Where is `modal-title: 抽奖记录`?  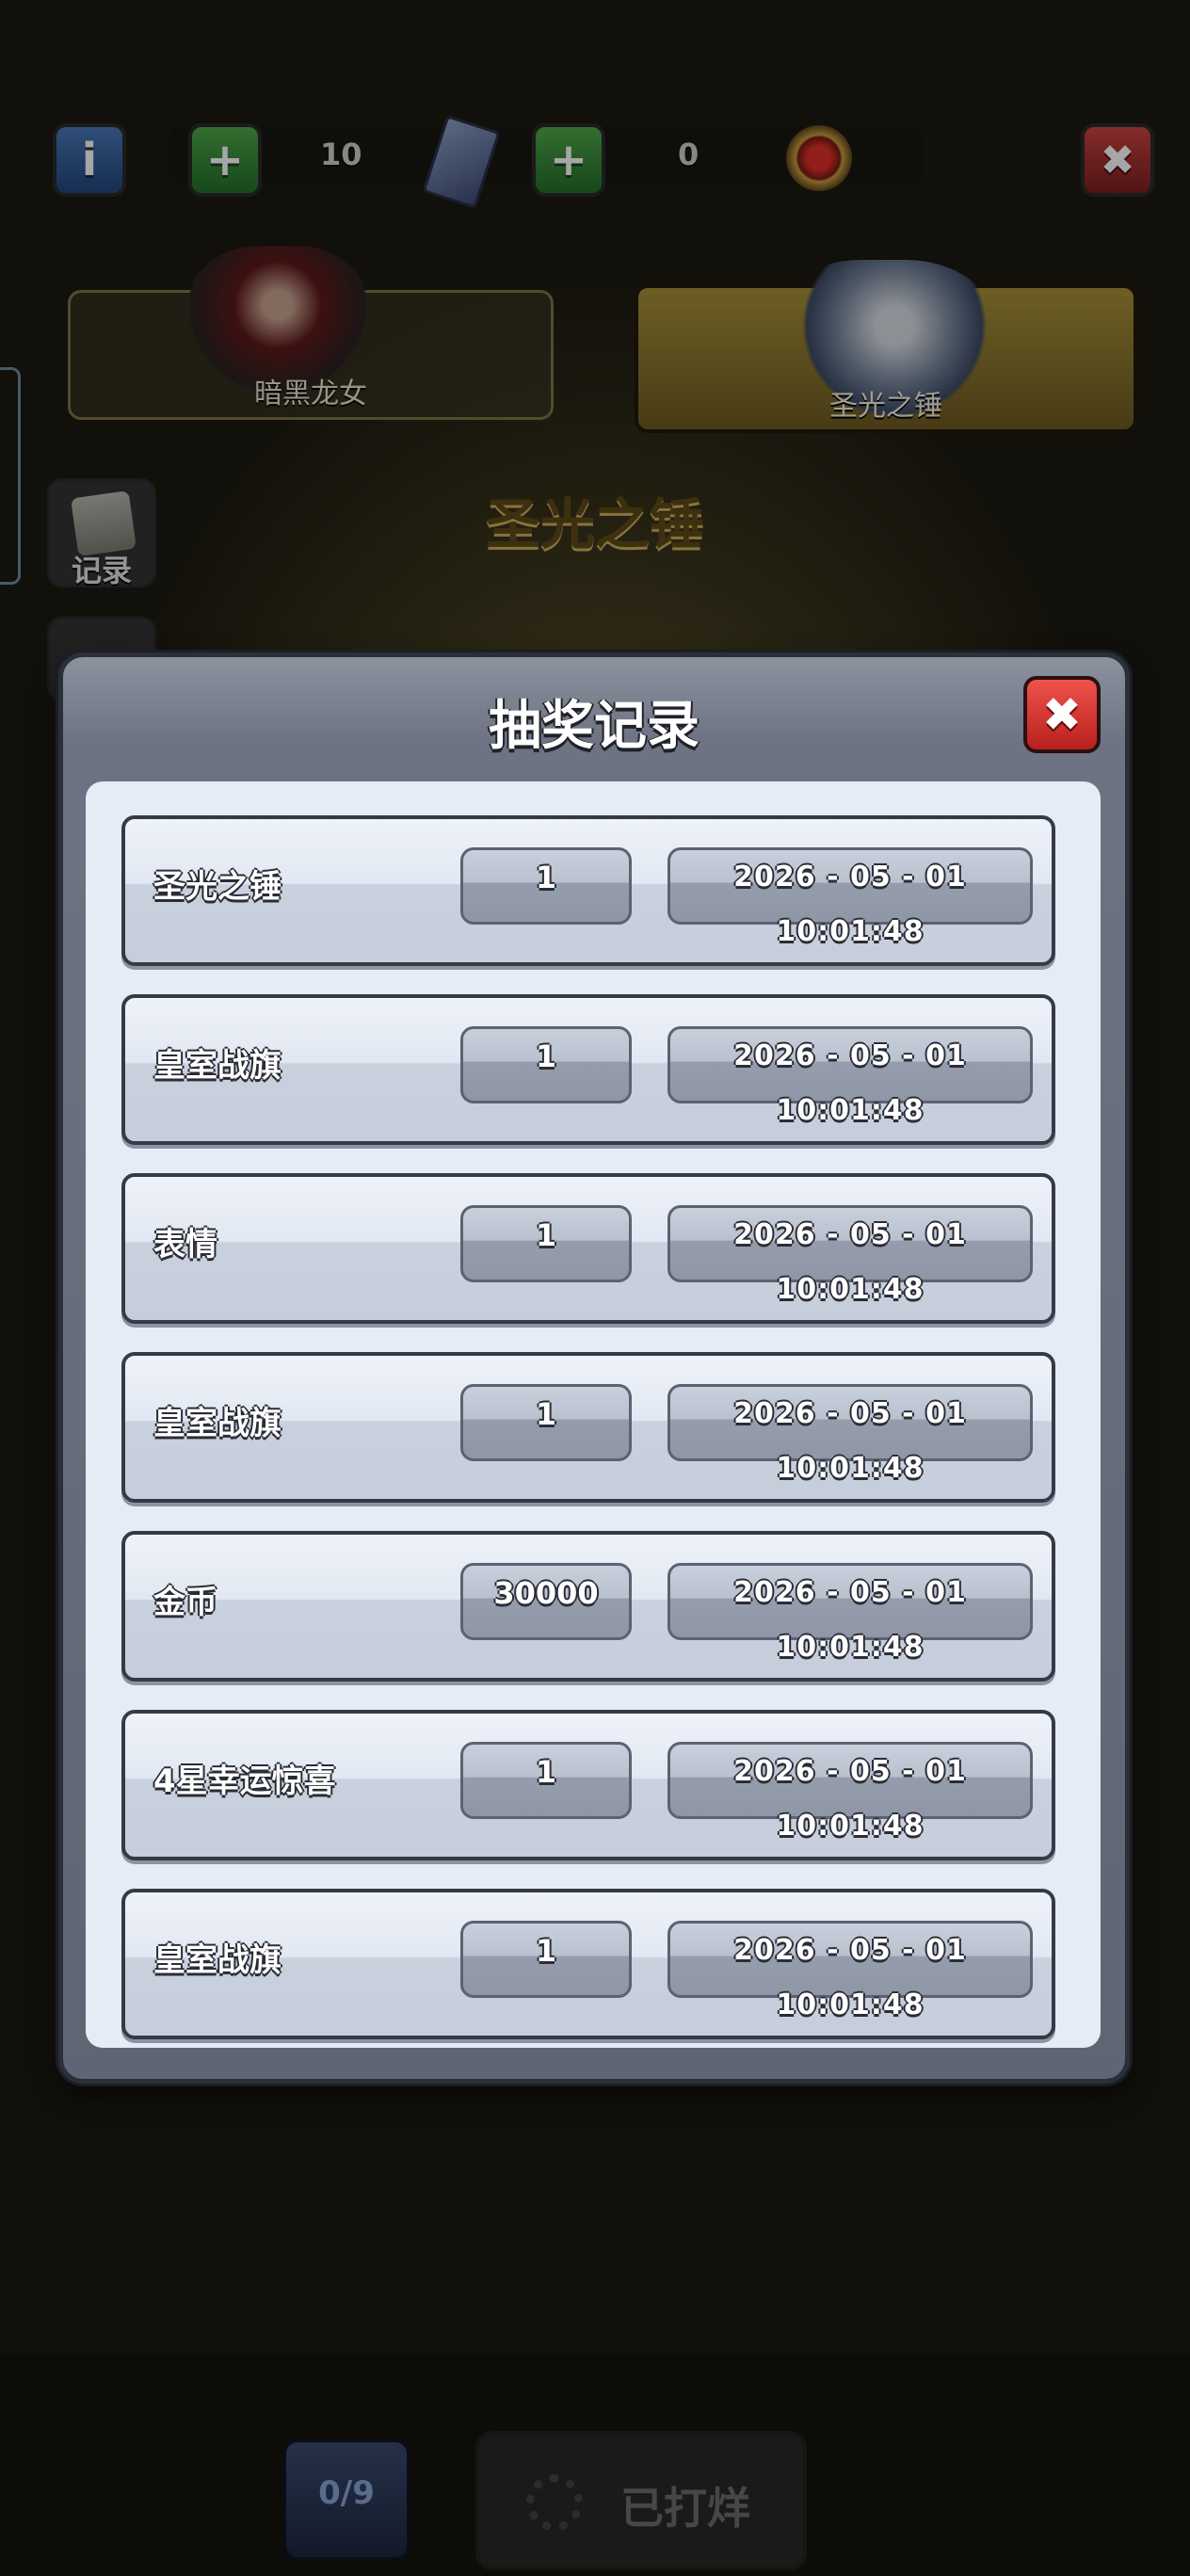
modal-title: 抽奖记录 is located at coordinates (594, 726).